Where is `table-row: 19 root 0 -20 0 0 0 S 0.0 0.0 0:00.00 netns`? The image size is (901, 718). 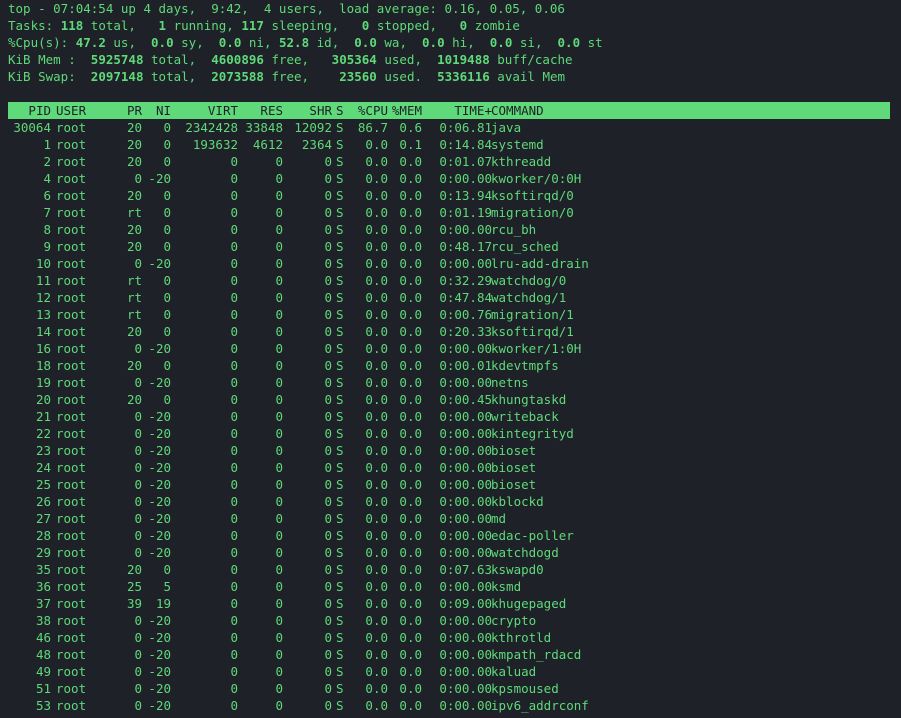 table-row: 19 root 0 -20 0 0 0 S 0.0 0.0 0:00.00 netns is located at coordinates (449, 382).